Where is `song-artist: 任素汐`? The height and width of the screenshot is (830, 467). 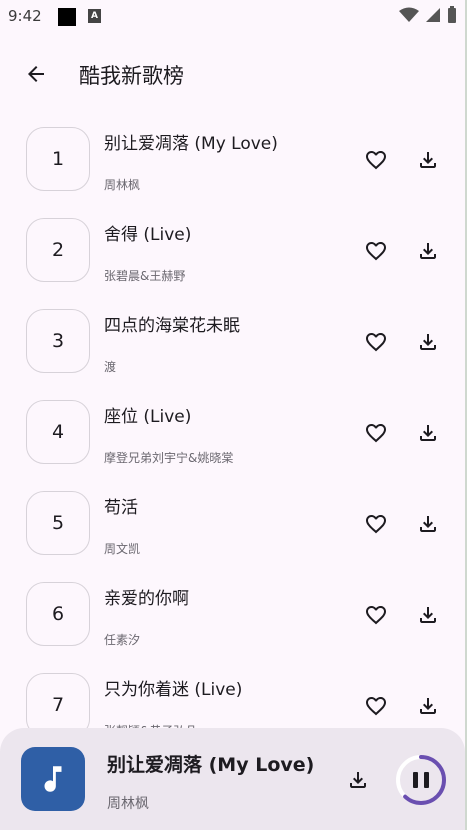 song-artist: 任素汐 is located at coordinates (122, 640).